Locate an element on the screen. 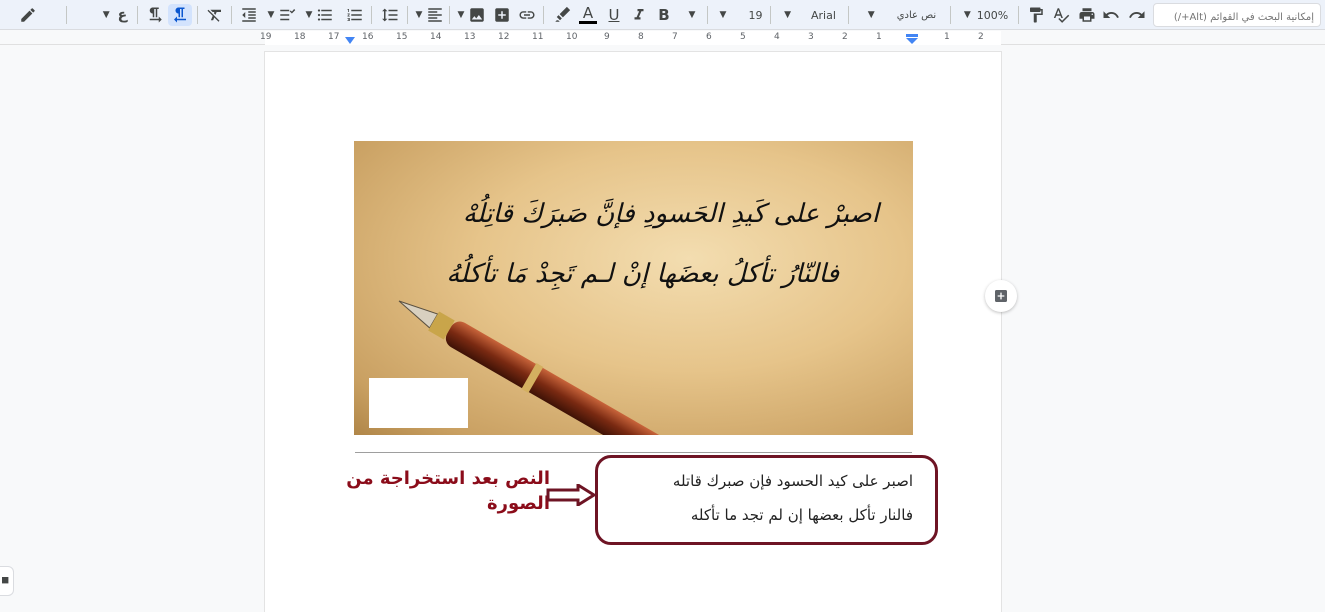  style-select: ▼ نص عادي is located at coordinates (902, 15).